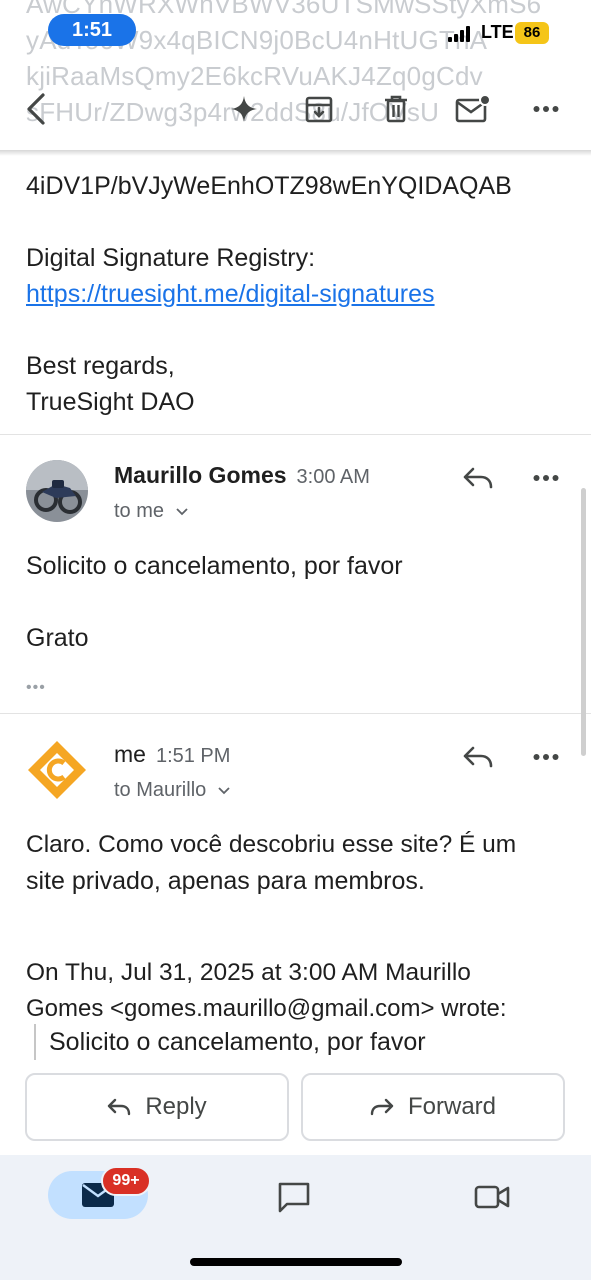  I want to click on network-label: LTE, so click(497, 32).